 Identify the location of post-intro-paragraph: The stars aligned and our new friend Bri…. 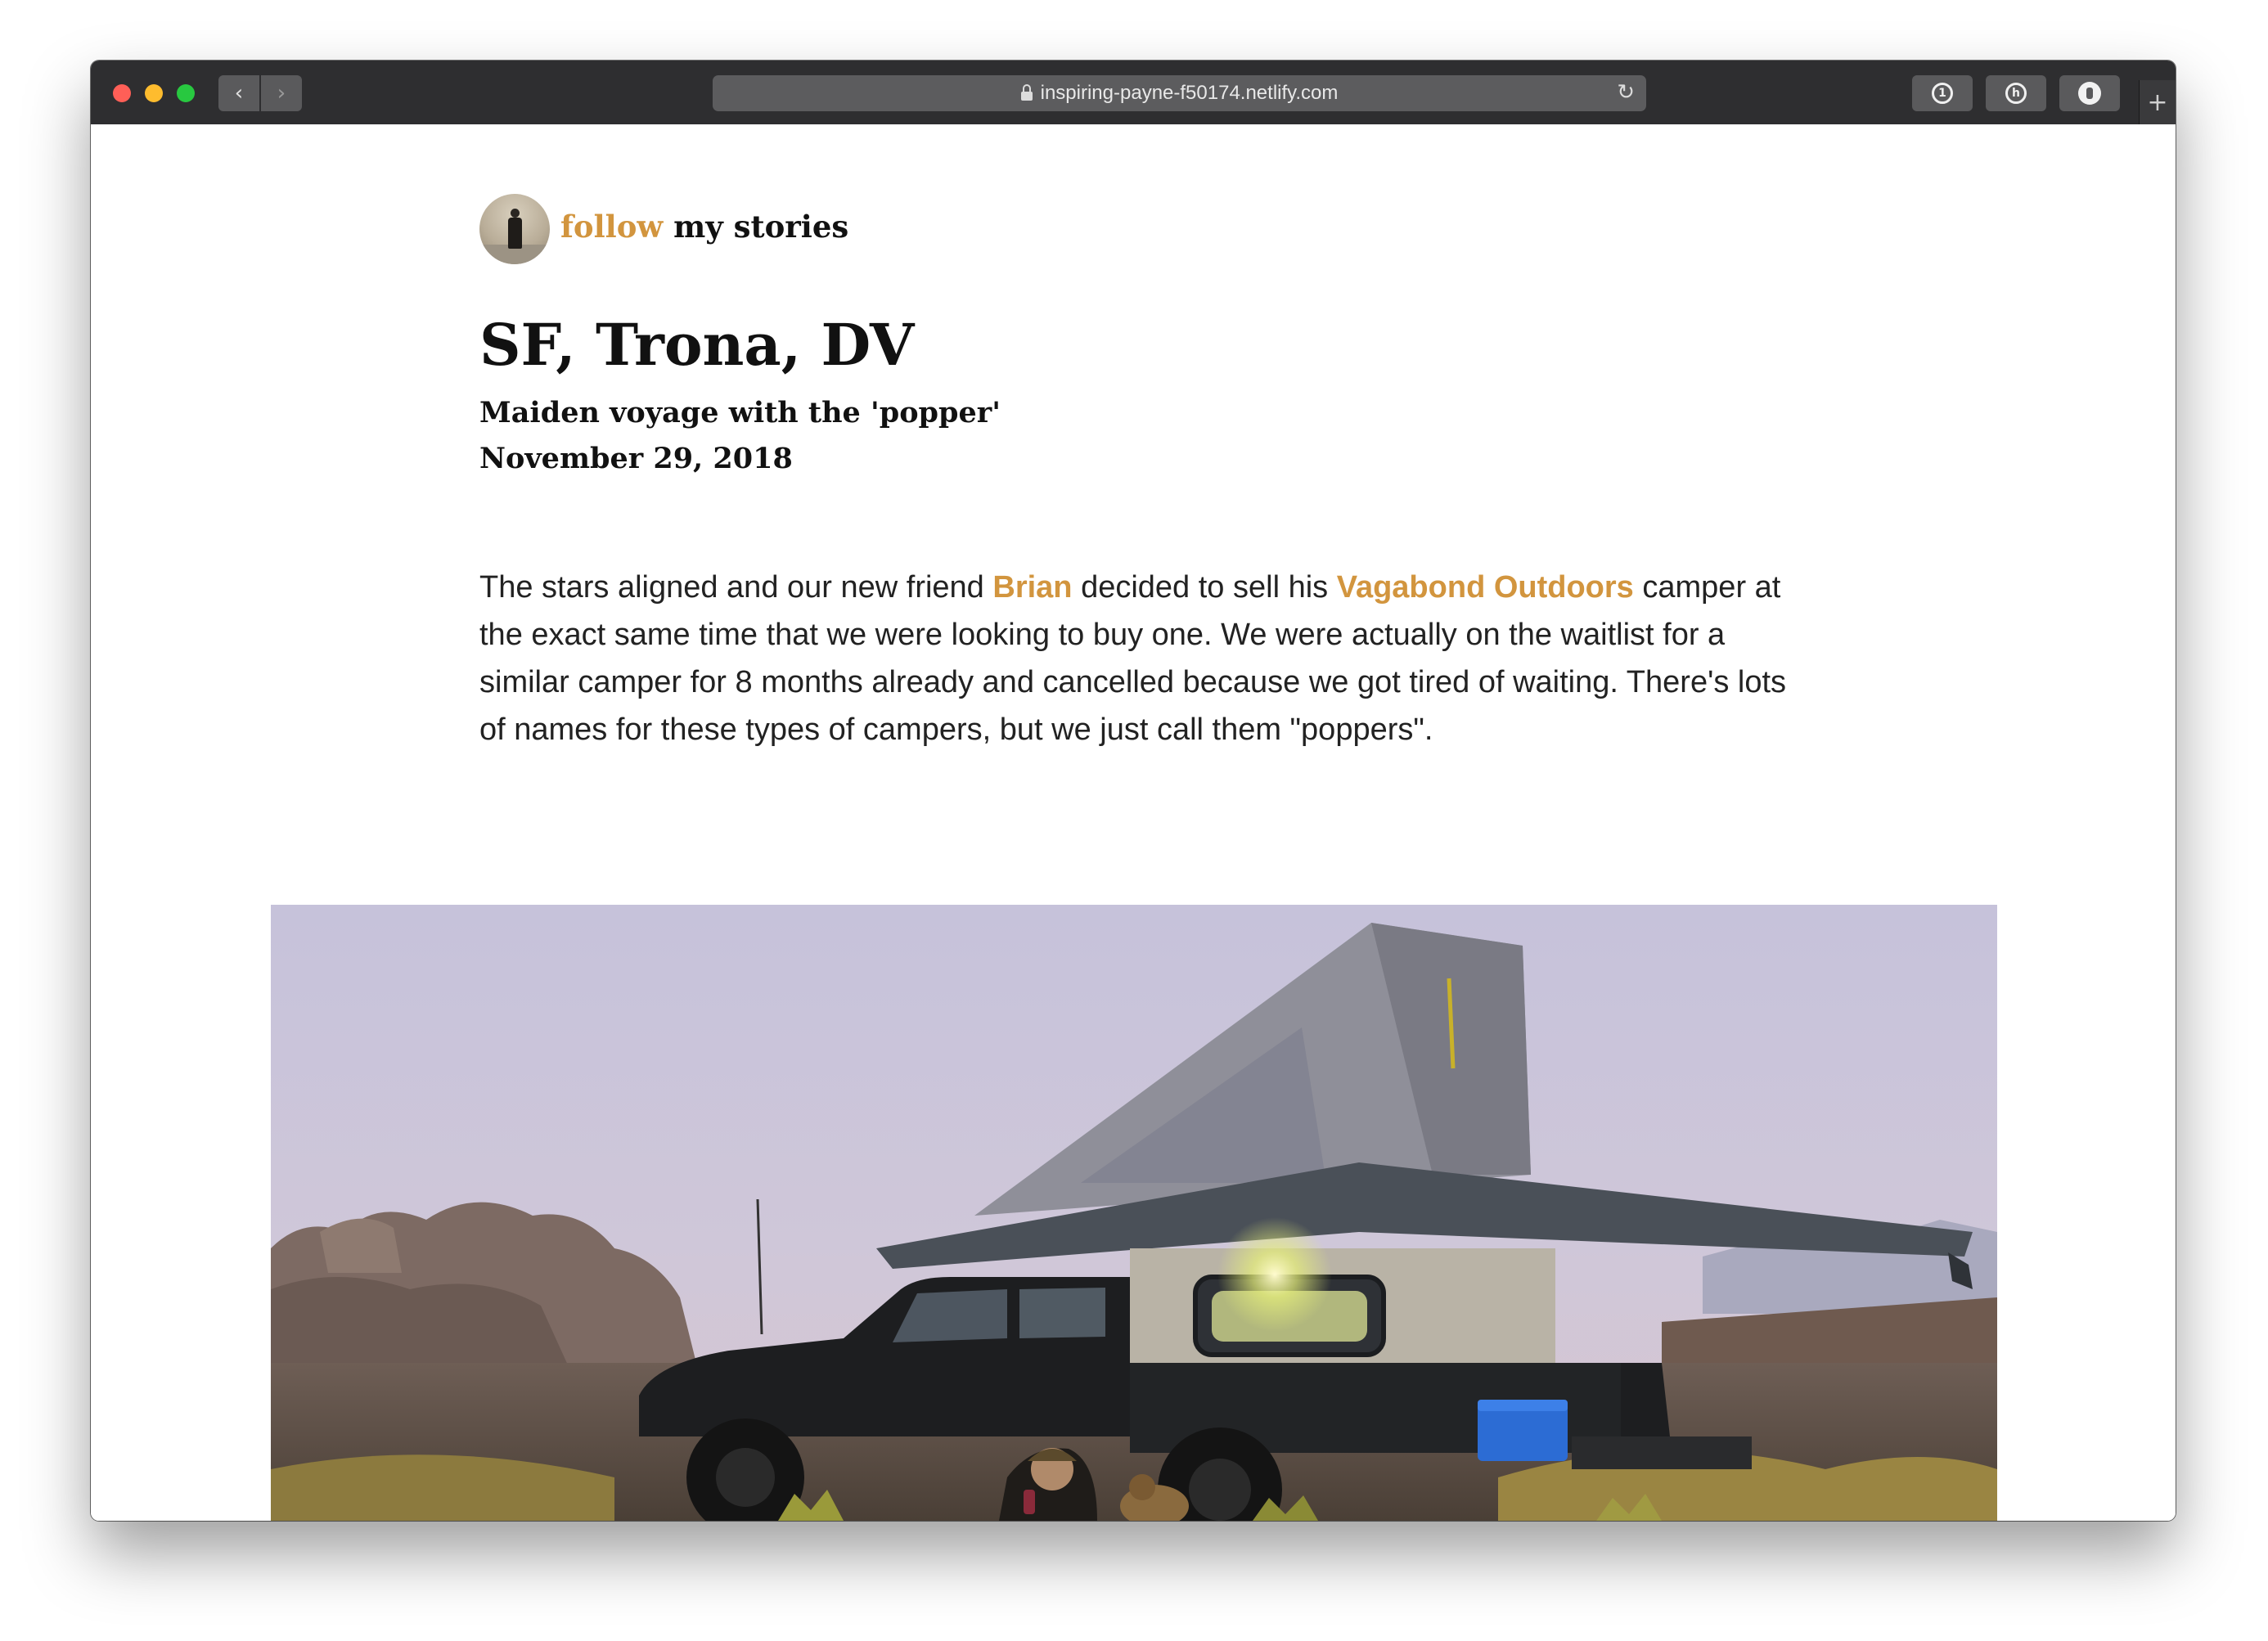
(1142, 658).